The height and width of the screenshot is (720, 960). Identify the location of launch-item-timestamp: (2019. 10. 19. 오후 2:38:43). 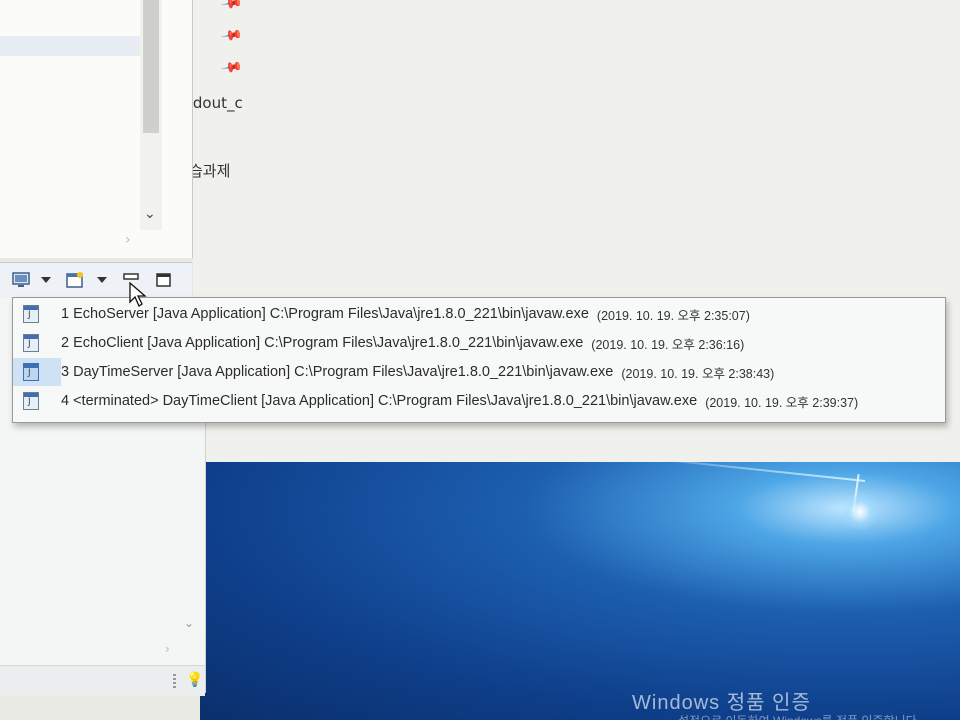
(698, 373).